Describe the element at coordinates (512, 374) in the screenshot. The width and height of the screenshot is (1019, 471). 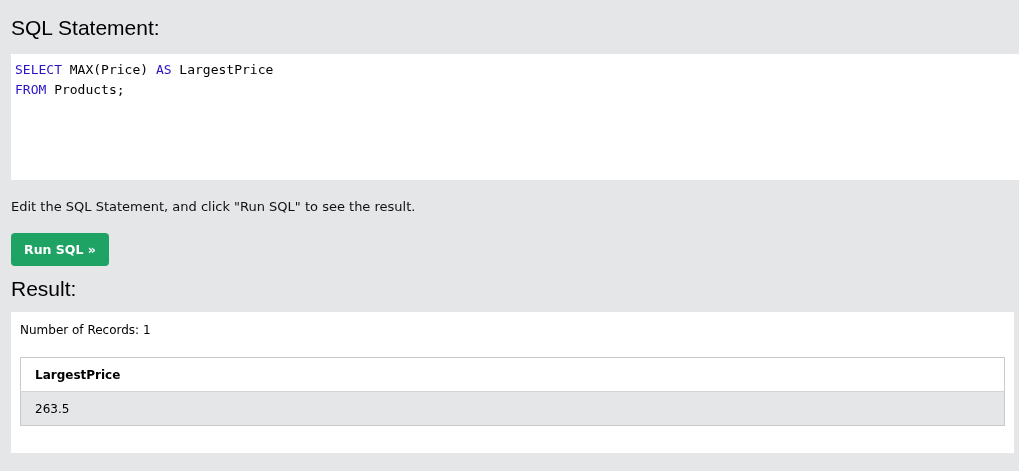
I see `column-header: LargestPrice` at that location.